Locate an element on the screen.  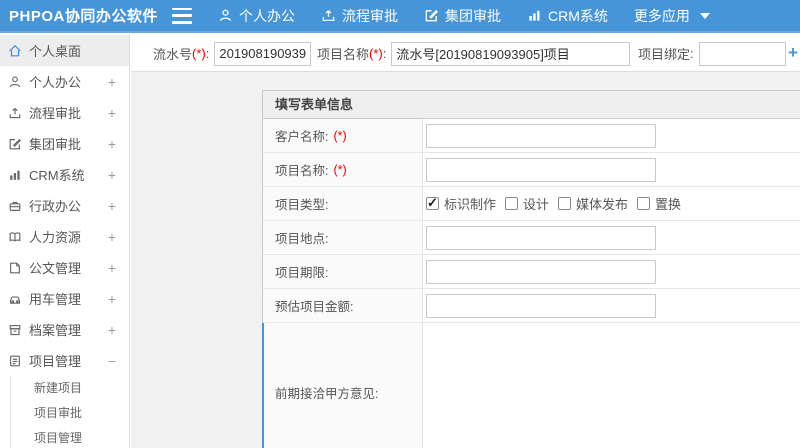
required-mark: (*) is located at coordinates (340, 169).